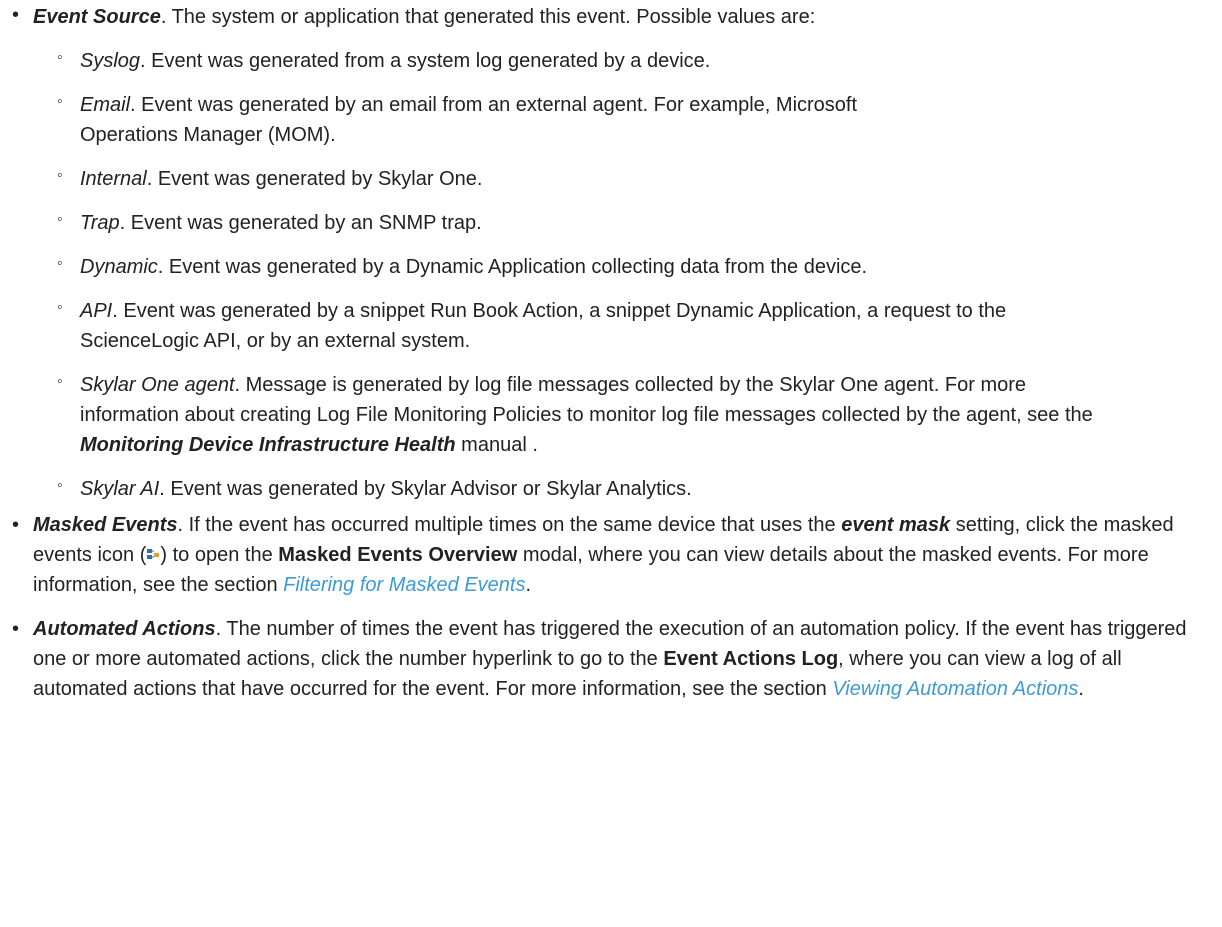  What do you see at coordinates (119, 267) in the screenshot?
I see `term-dynamic: Dynamic` at bounding box center [119, 267].